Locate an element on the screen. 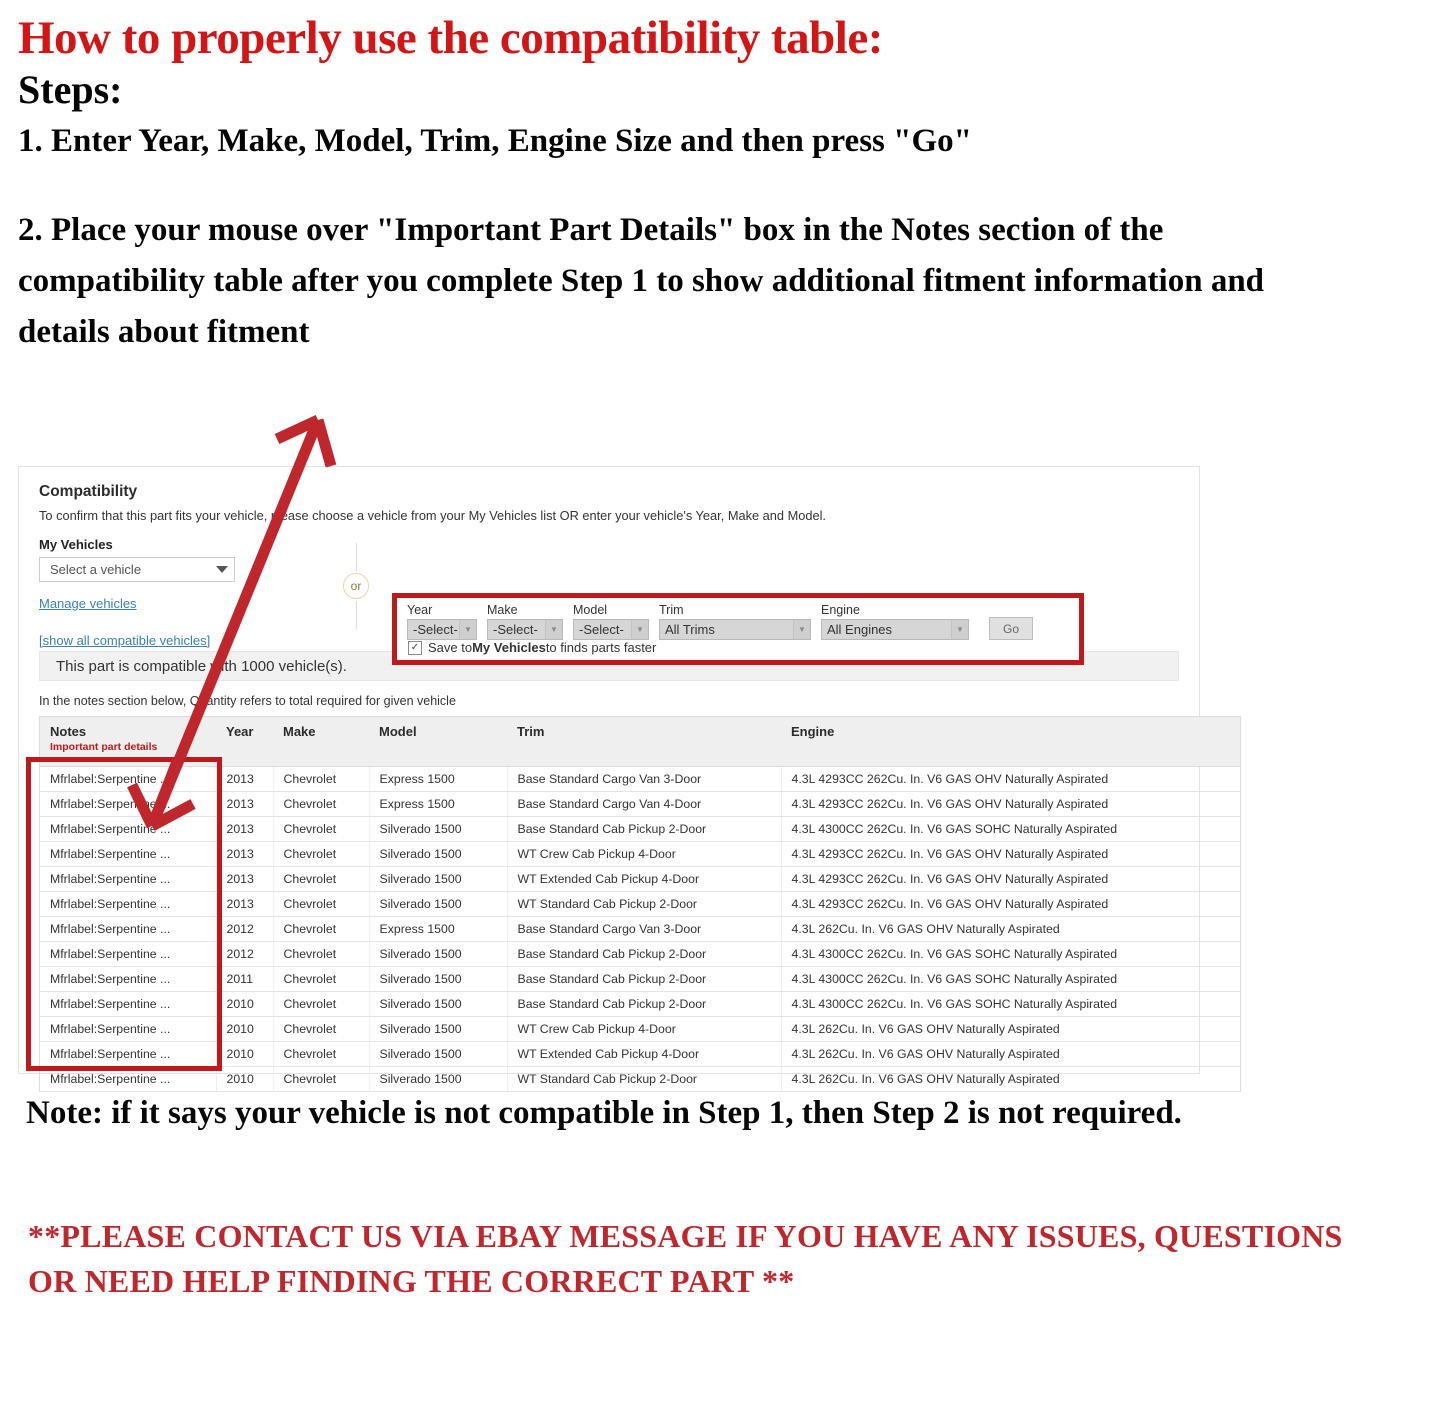 The height and width of the screenshot is (1407, 1445). col-header-year: Year is located at coordinates (244, 741).